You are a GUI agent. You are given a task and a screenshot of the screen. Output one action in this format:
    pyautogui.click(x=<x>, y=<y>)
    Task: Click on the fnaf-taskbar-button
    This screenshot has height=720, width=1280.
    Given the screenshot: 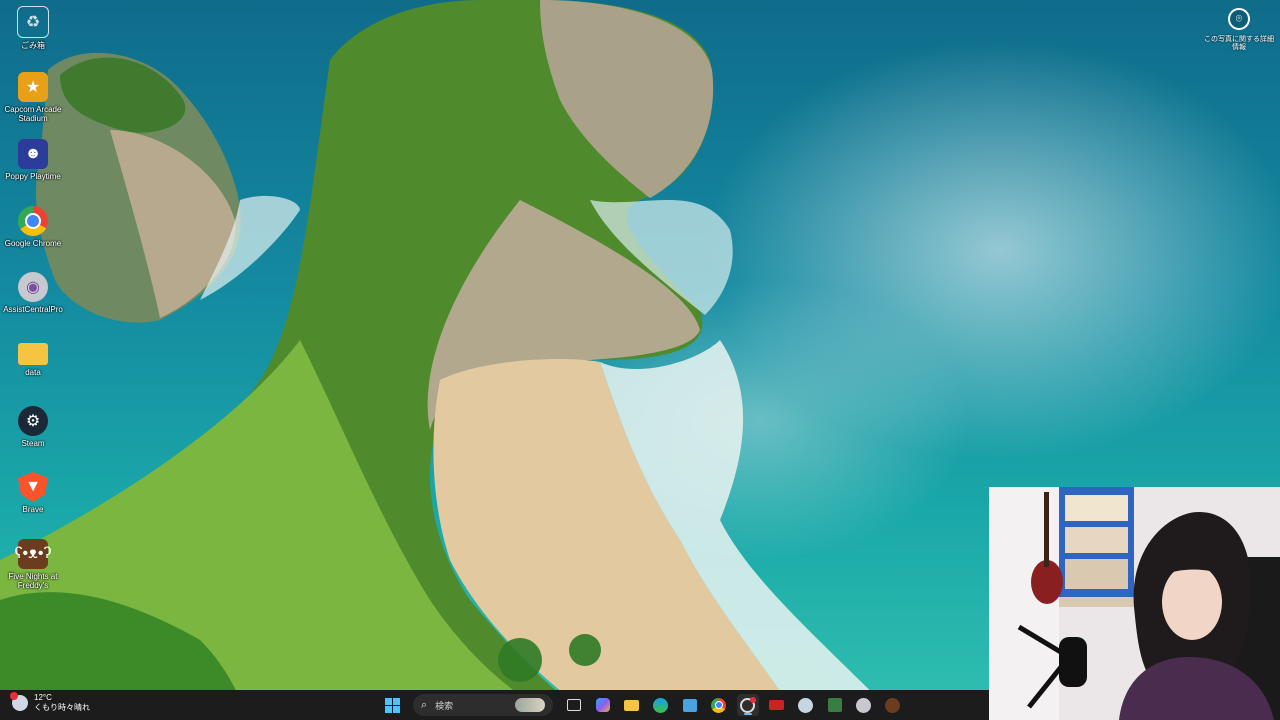 What is the action you would take?
    pyautogui.click(x=893, y=705)
    